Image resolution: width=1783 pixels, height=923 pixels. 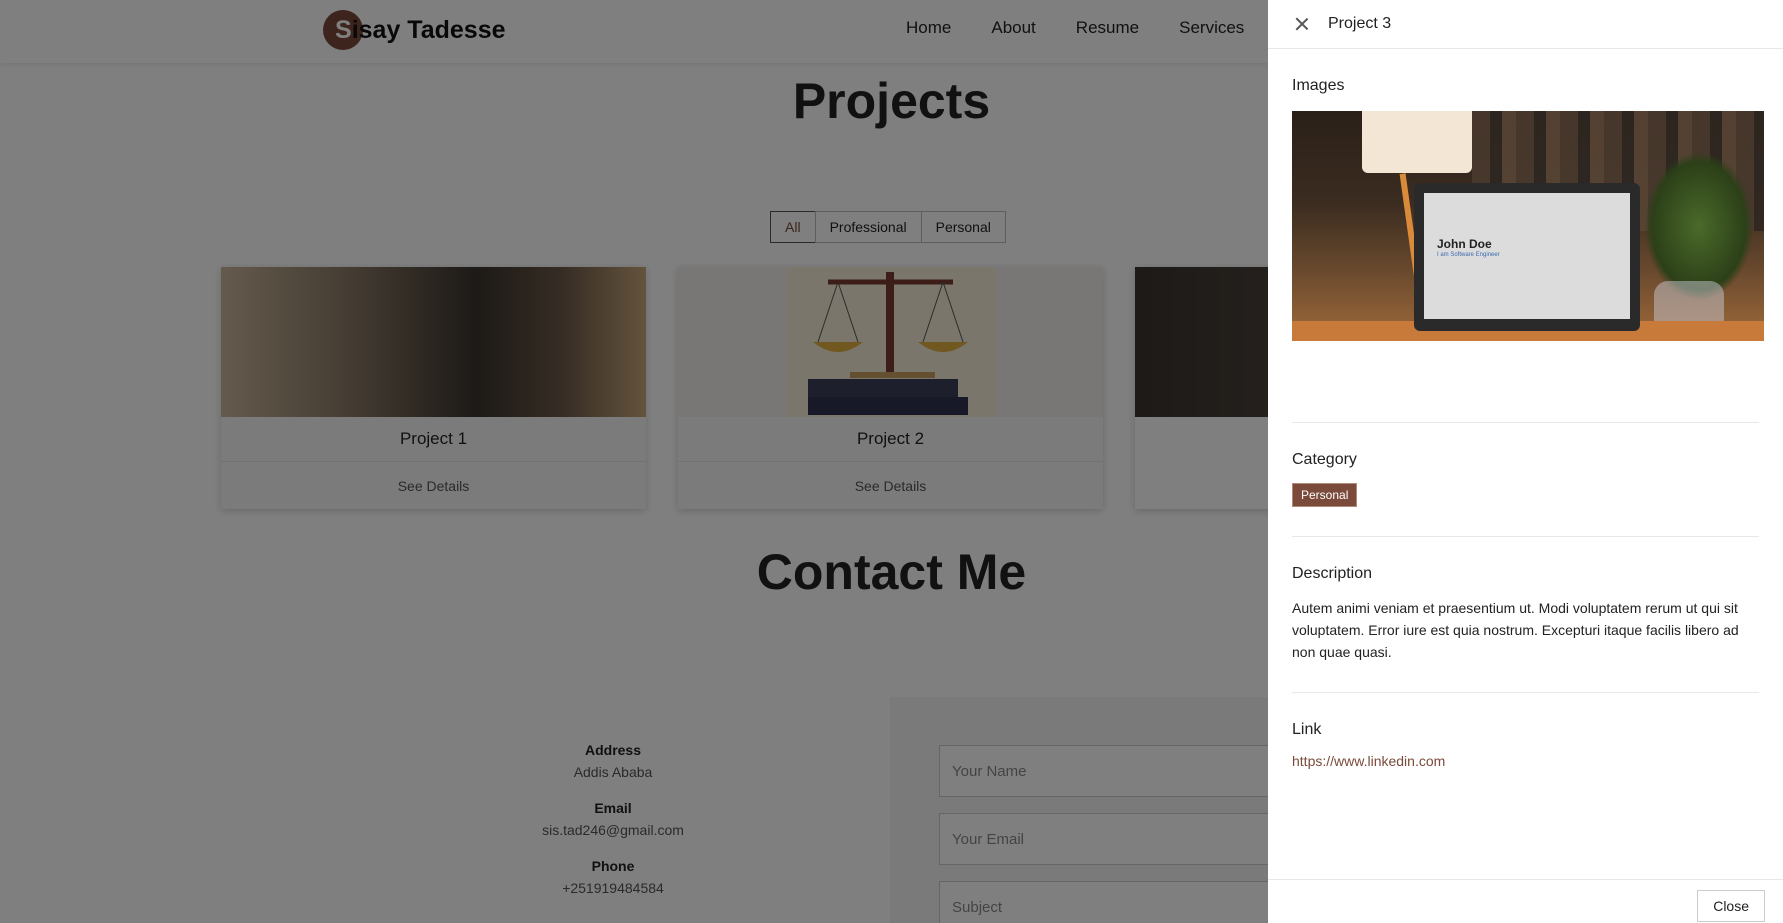 I want to click on images-section: Images John Doe I am Software Engineer, so click(x=1528, y=236).